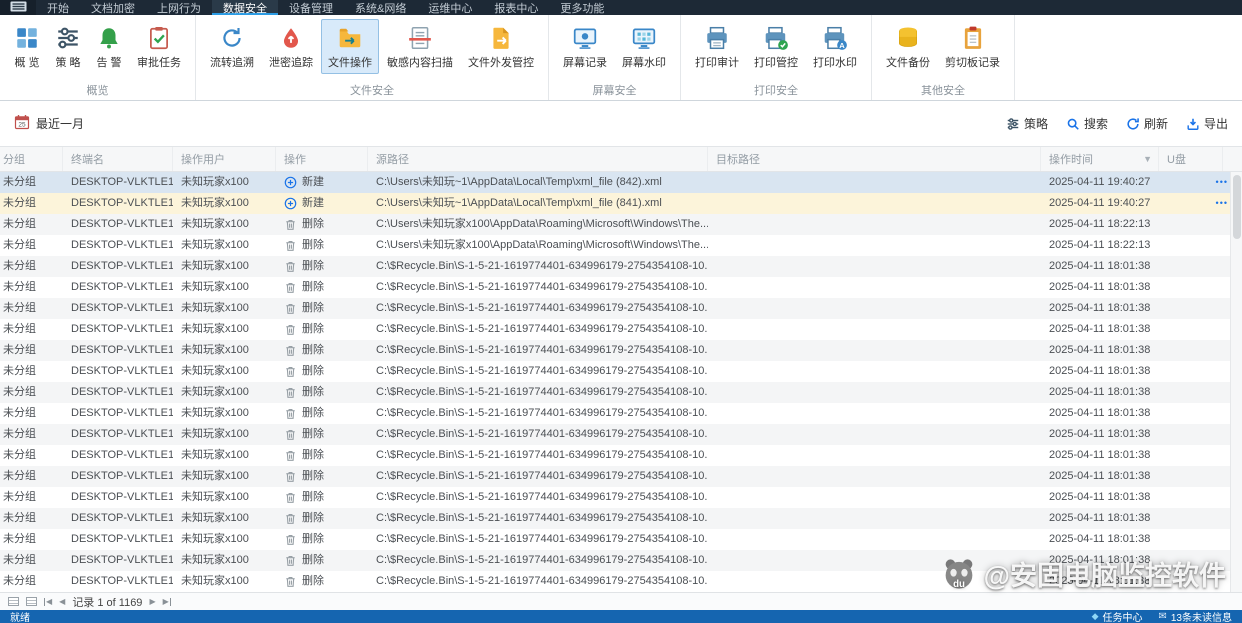 The image size is (1242, 623). What do you see at coordinates (776, 46) in the screenshot?
I see `print-control-button: 打印管控` at bounding box center [776, 46].